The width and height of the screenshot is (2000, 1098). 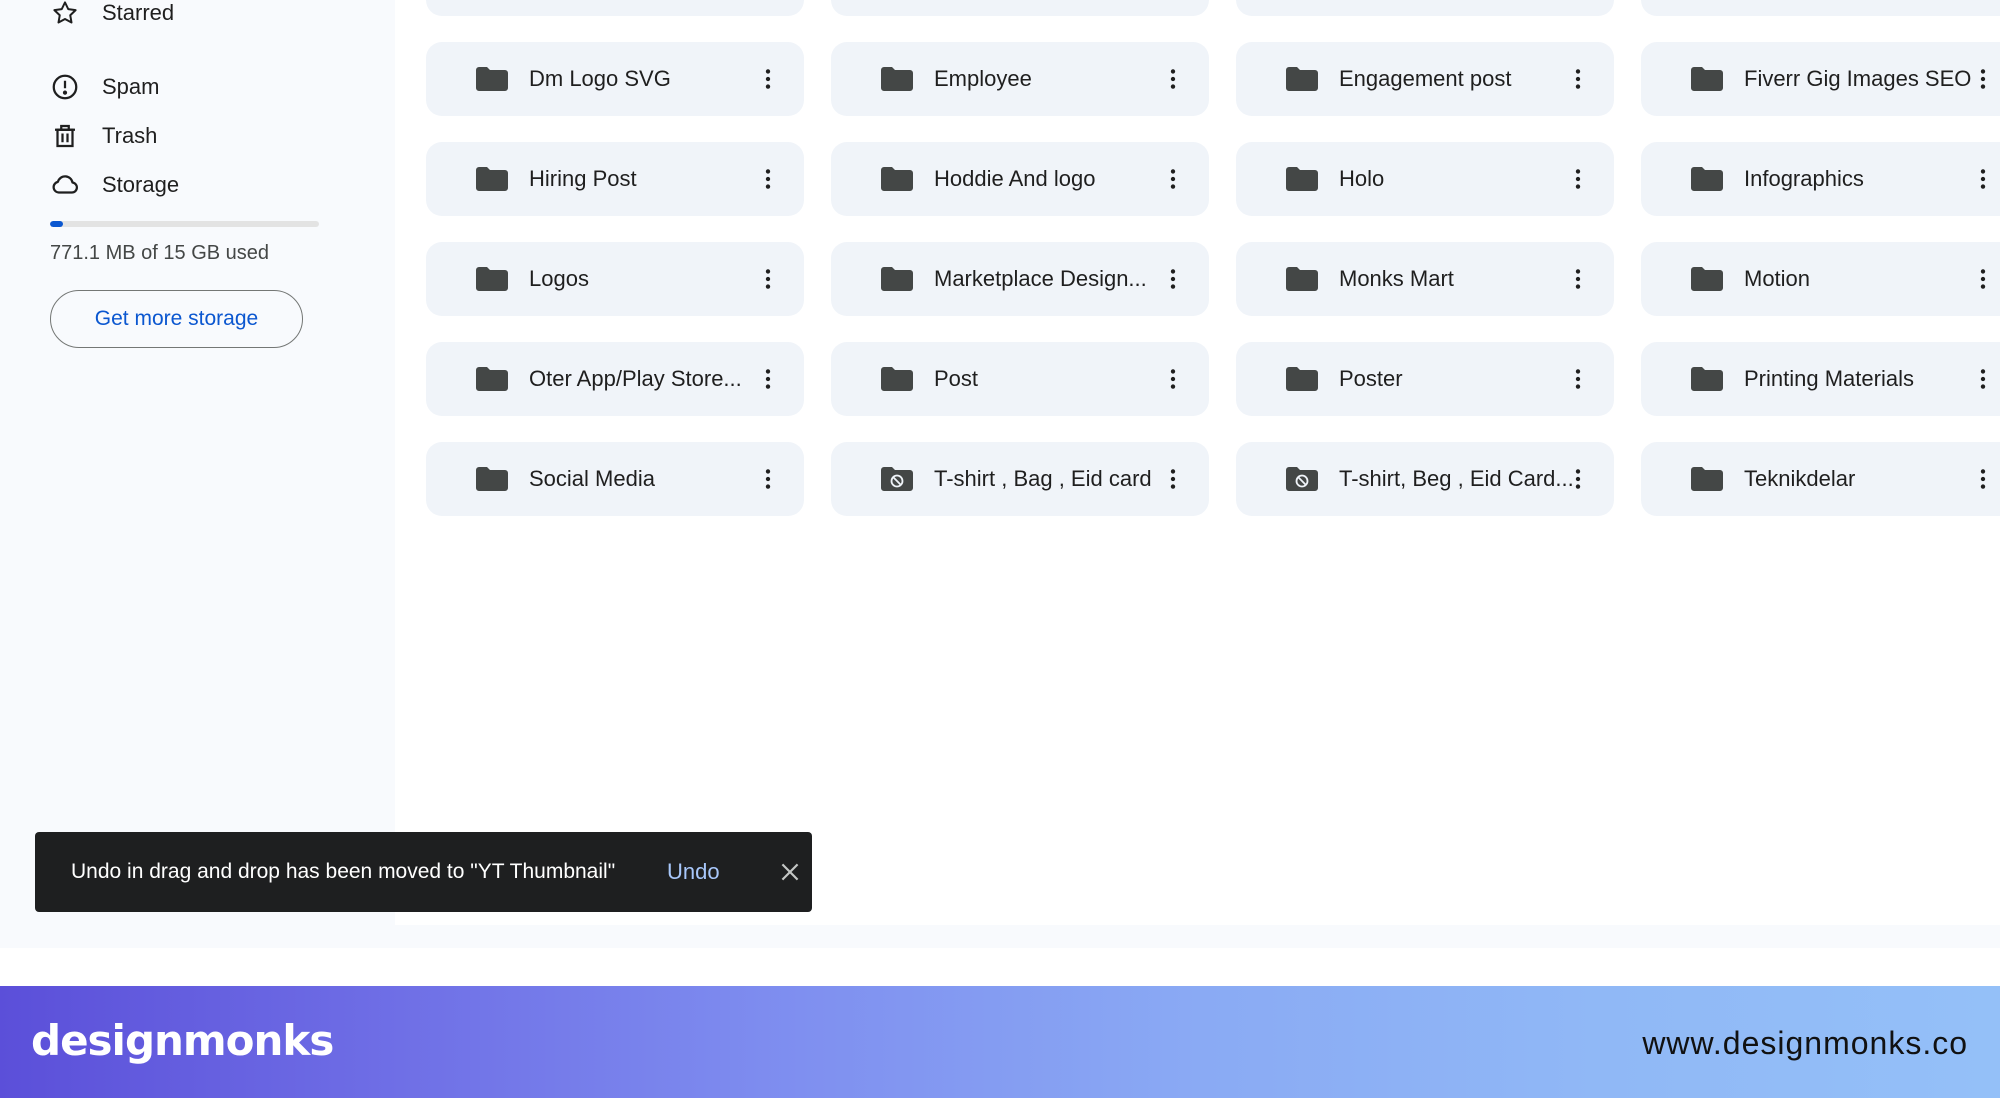 I want to click on folder-card: Hiring Post, so click(x=615, y=179).